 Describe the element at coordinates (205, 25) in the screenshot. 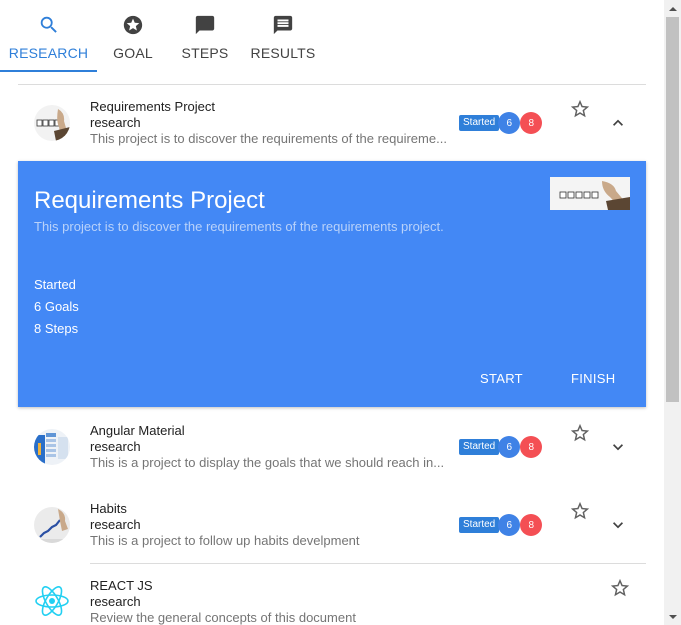

I see `comment-icon` at that location.